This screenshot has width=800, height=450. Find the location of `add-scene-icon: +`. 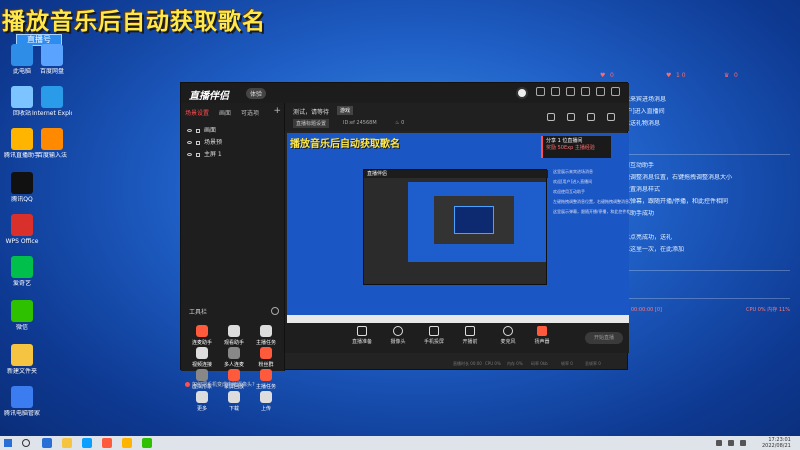

add-scene-icon: + is located at coordinates (277, 111).